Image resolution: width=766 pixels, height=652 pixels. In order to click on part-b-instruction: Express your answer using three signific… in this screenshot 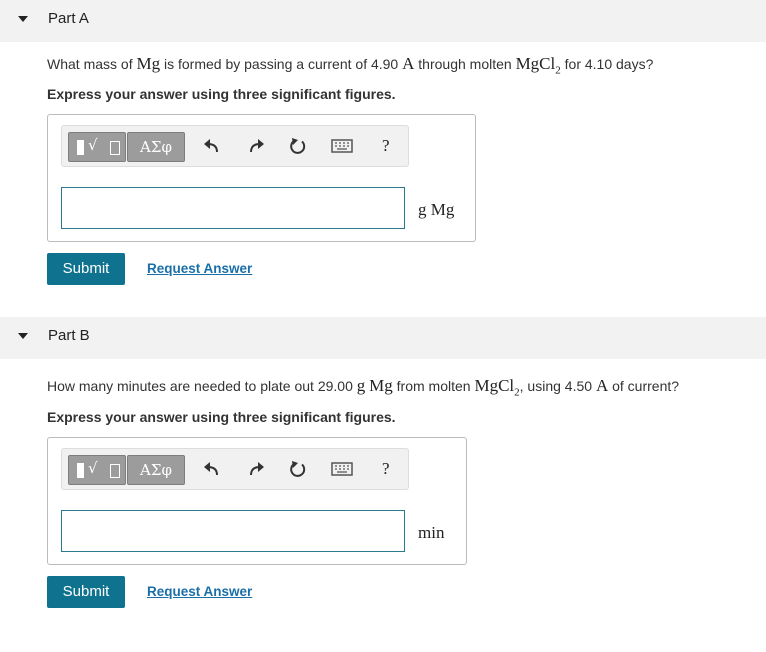, I will do `click(221, 417)`.